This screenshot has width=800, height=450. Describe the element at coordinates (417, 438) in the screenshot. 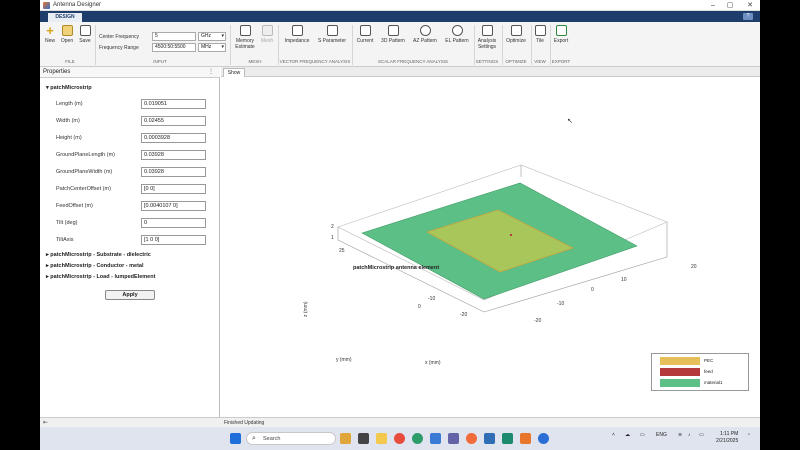

I see `edge-icon` at that location.